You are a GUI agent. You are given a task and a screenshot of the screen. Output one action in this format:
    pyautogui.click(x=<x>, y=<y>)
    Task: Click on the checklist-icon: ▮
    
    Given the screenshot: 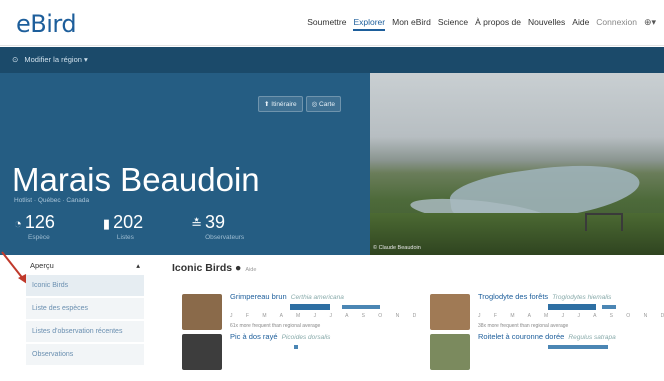 What is the action you would take?
    pyautogui.click(x=106, y=223)
    